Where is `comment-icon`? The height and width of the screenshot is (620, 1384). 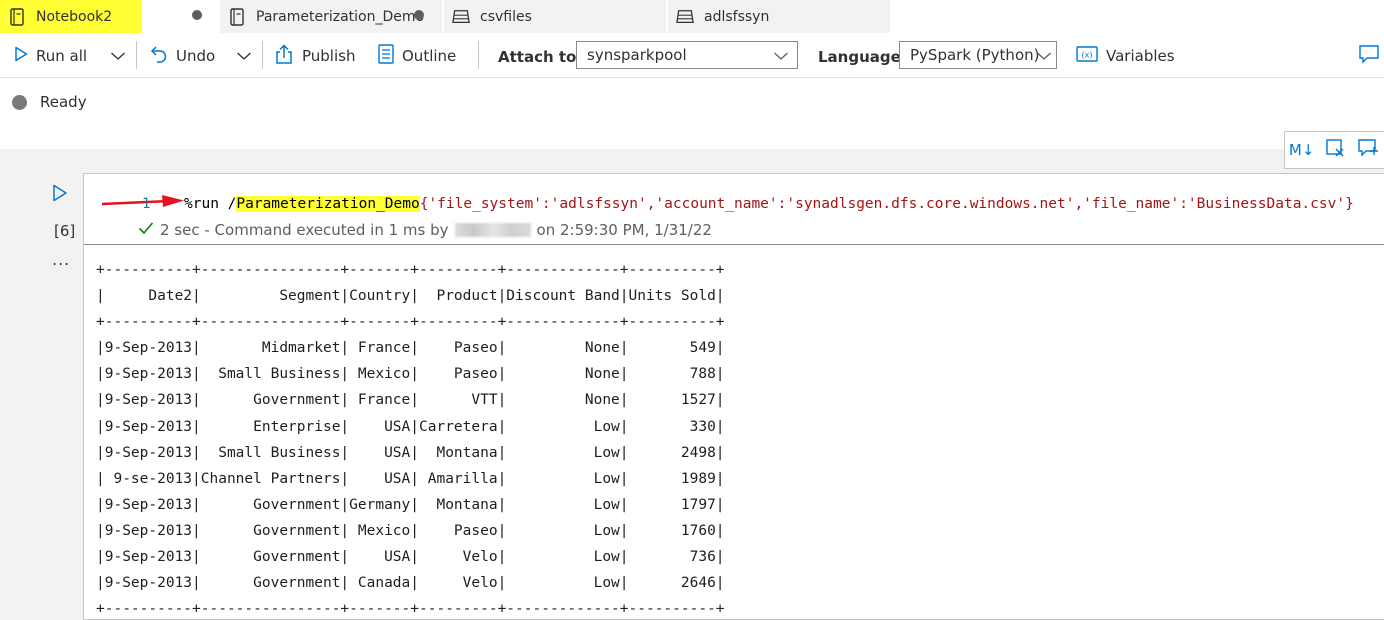
comment-icon is located at coordinates (1369, 56).